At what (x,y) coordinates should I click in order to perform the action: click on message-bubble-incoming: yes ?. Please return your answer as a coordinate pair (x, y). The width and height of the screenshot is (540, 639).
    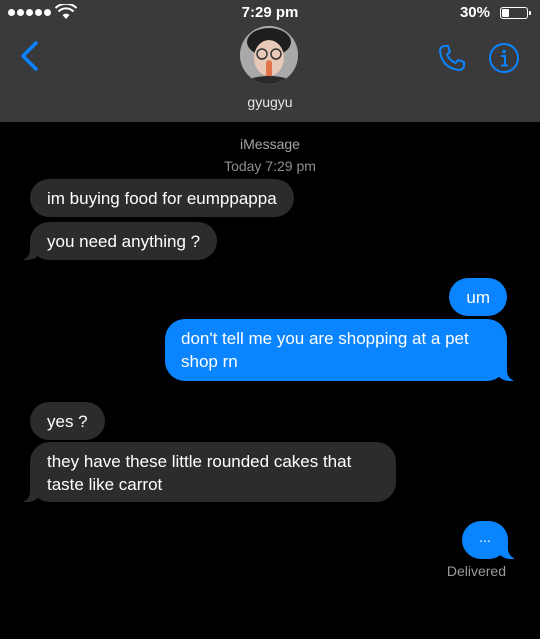
    Looking at the image, I should click on (67, 421).